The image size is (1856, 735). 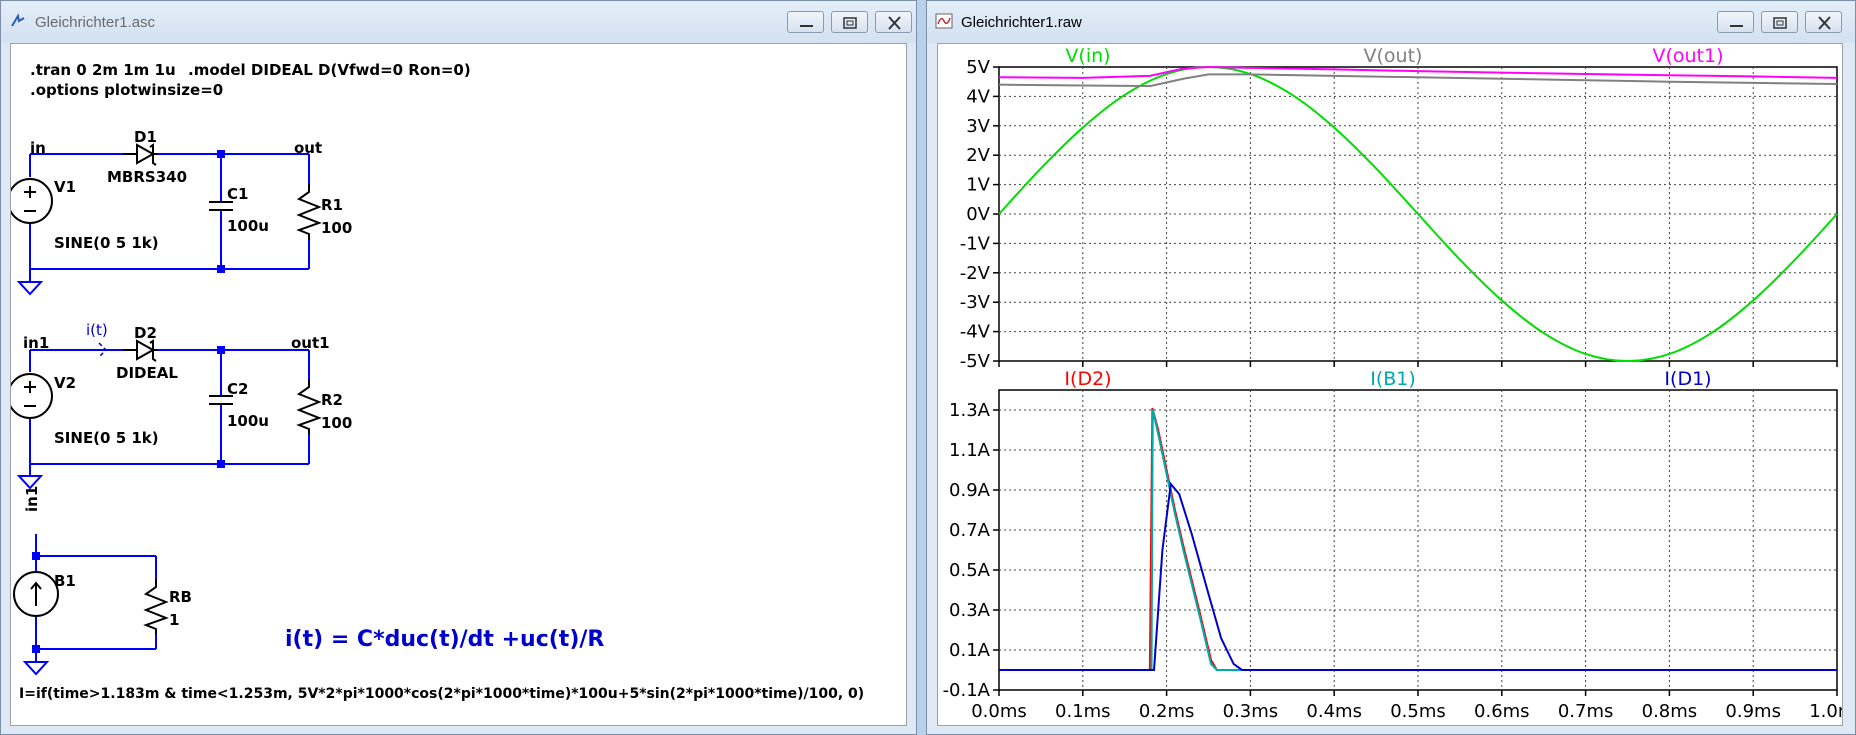 I want to click on x-tick-label: 0.3ms, so click(x=1251, y=711).